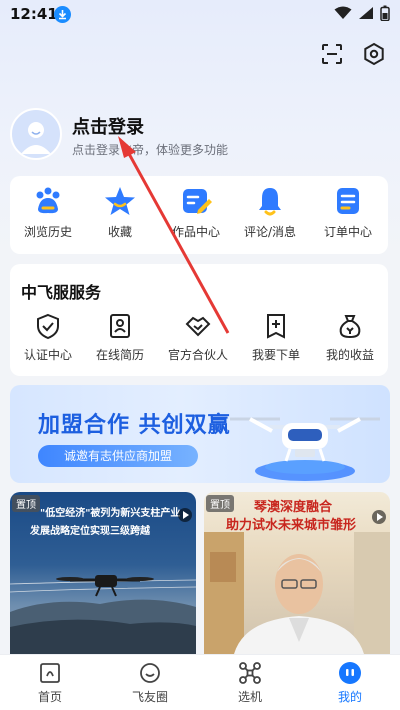 The image size is (400, 710). What do you see at coordinates (198, 326) in the screenshot?
I see `handshake-icon` at bounding box center [198, 326].